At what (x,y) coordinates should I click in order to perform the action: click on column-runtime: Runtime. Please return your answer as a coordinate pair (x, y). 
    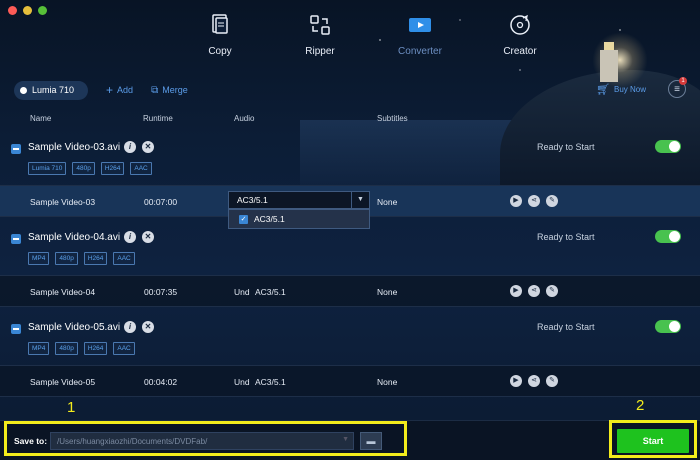
    Looking at the image, I should click on (158, 118).